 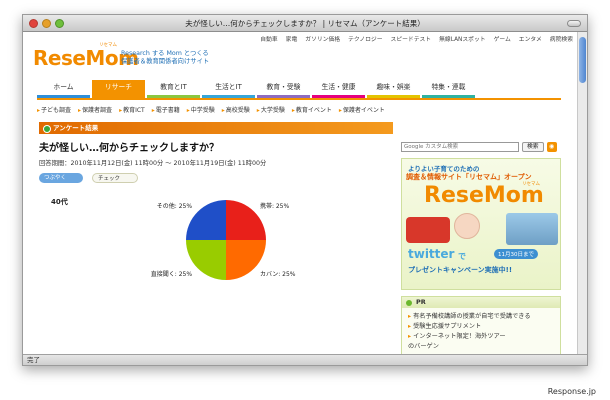 I want to click on nav-divider, so click(x=299, y=99).